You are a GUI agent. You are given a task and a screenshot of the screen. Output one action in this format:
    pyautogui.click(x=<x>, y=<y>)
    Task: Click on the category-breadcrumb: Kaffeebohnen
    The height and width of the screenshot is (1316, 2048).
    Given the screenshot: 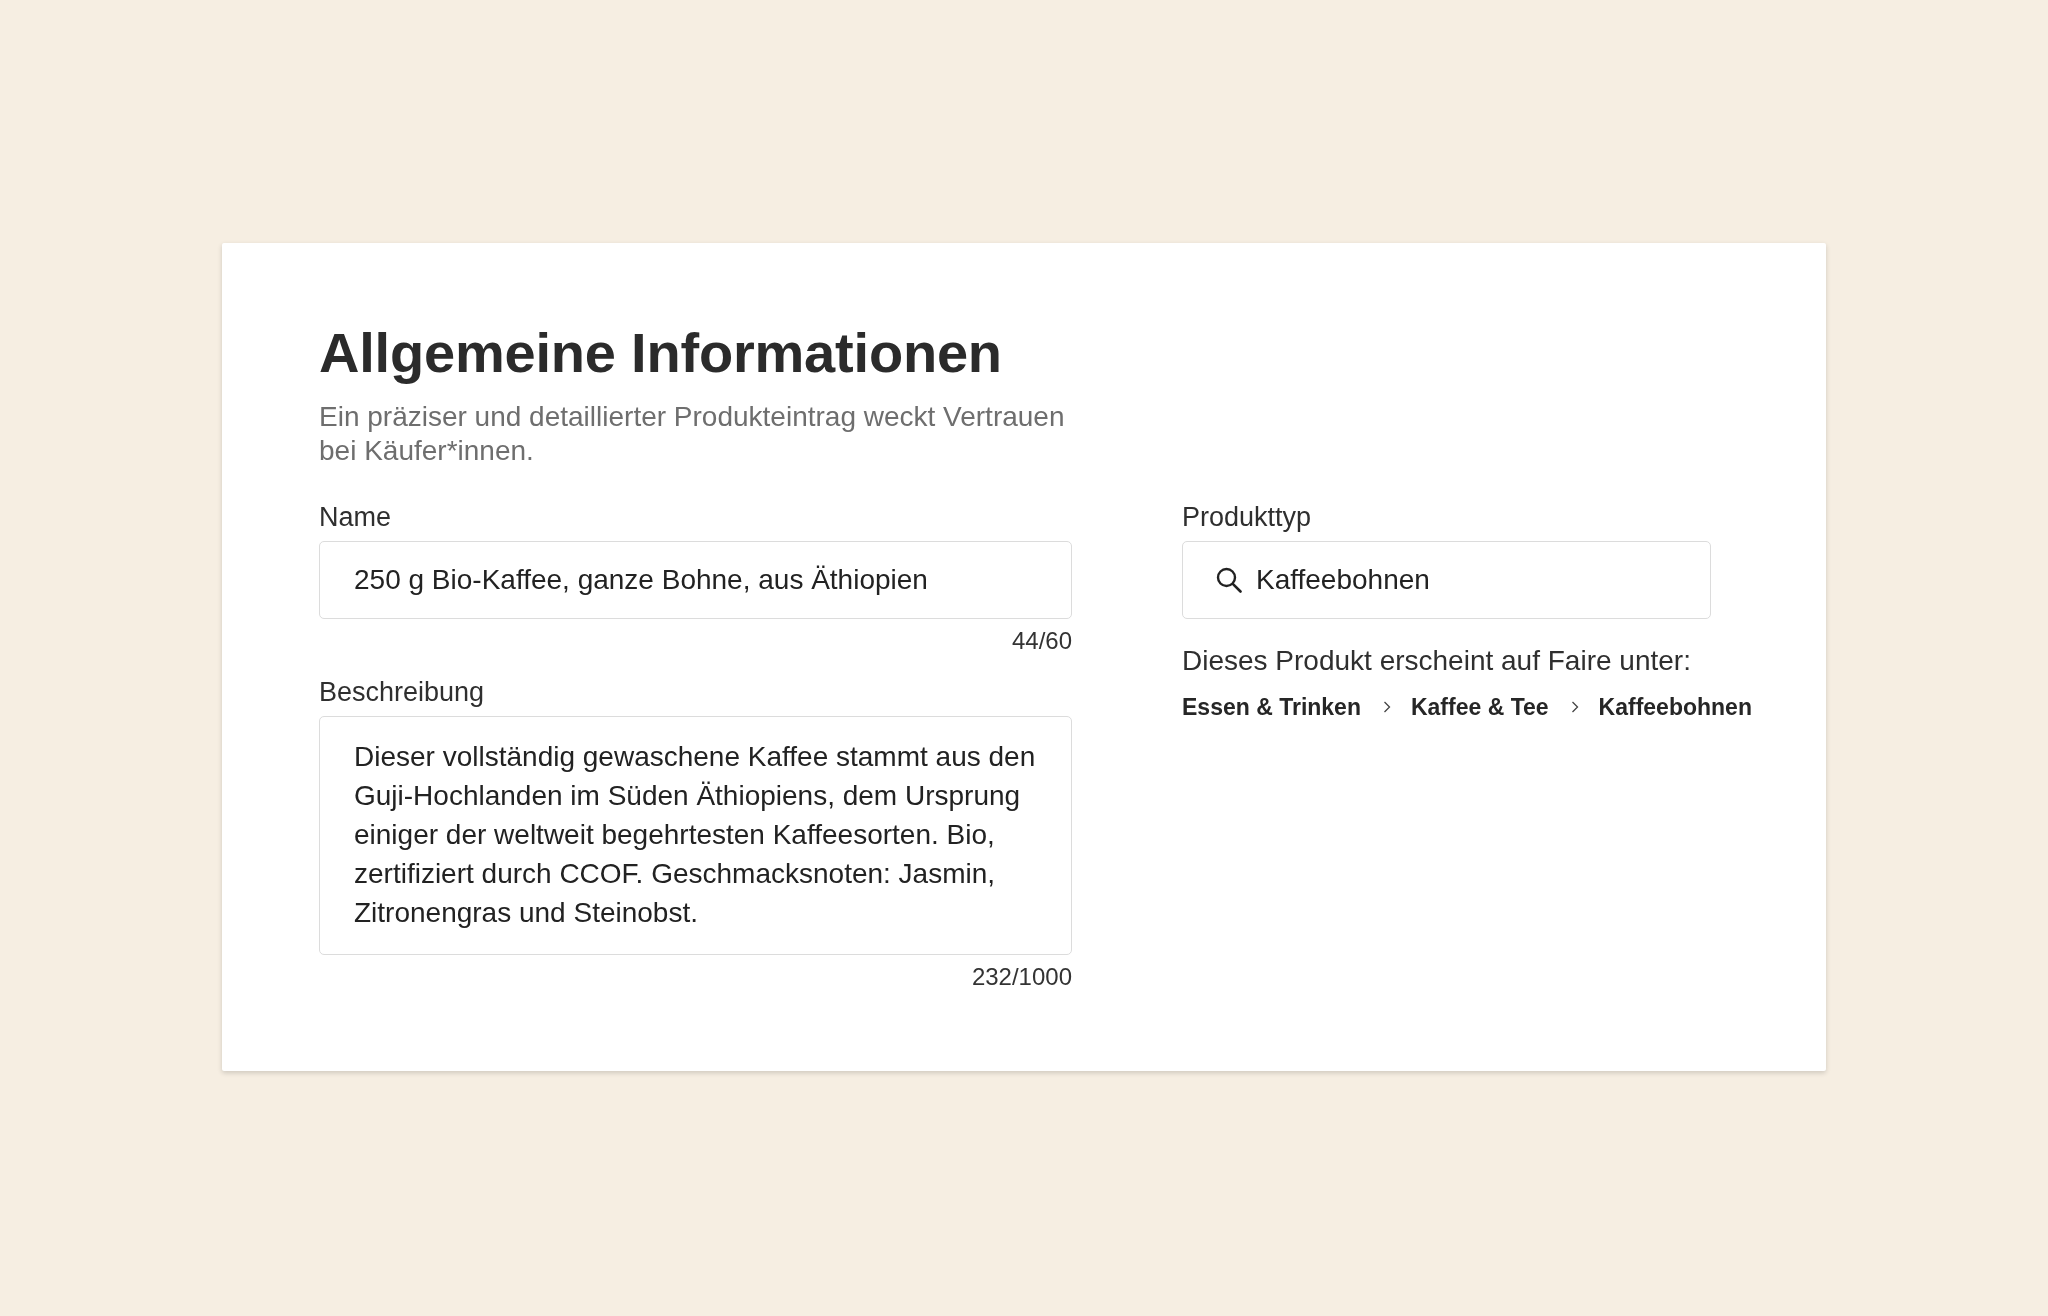 What is the action you would take?
    pyautogui.click(x=1675, y=707)
    